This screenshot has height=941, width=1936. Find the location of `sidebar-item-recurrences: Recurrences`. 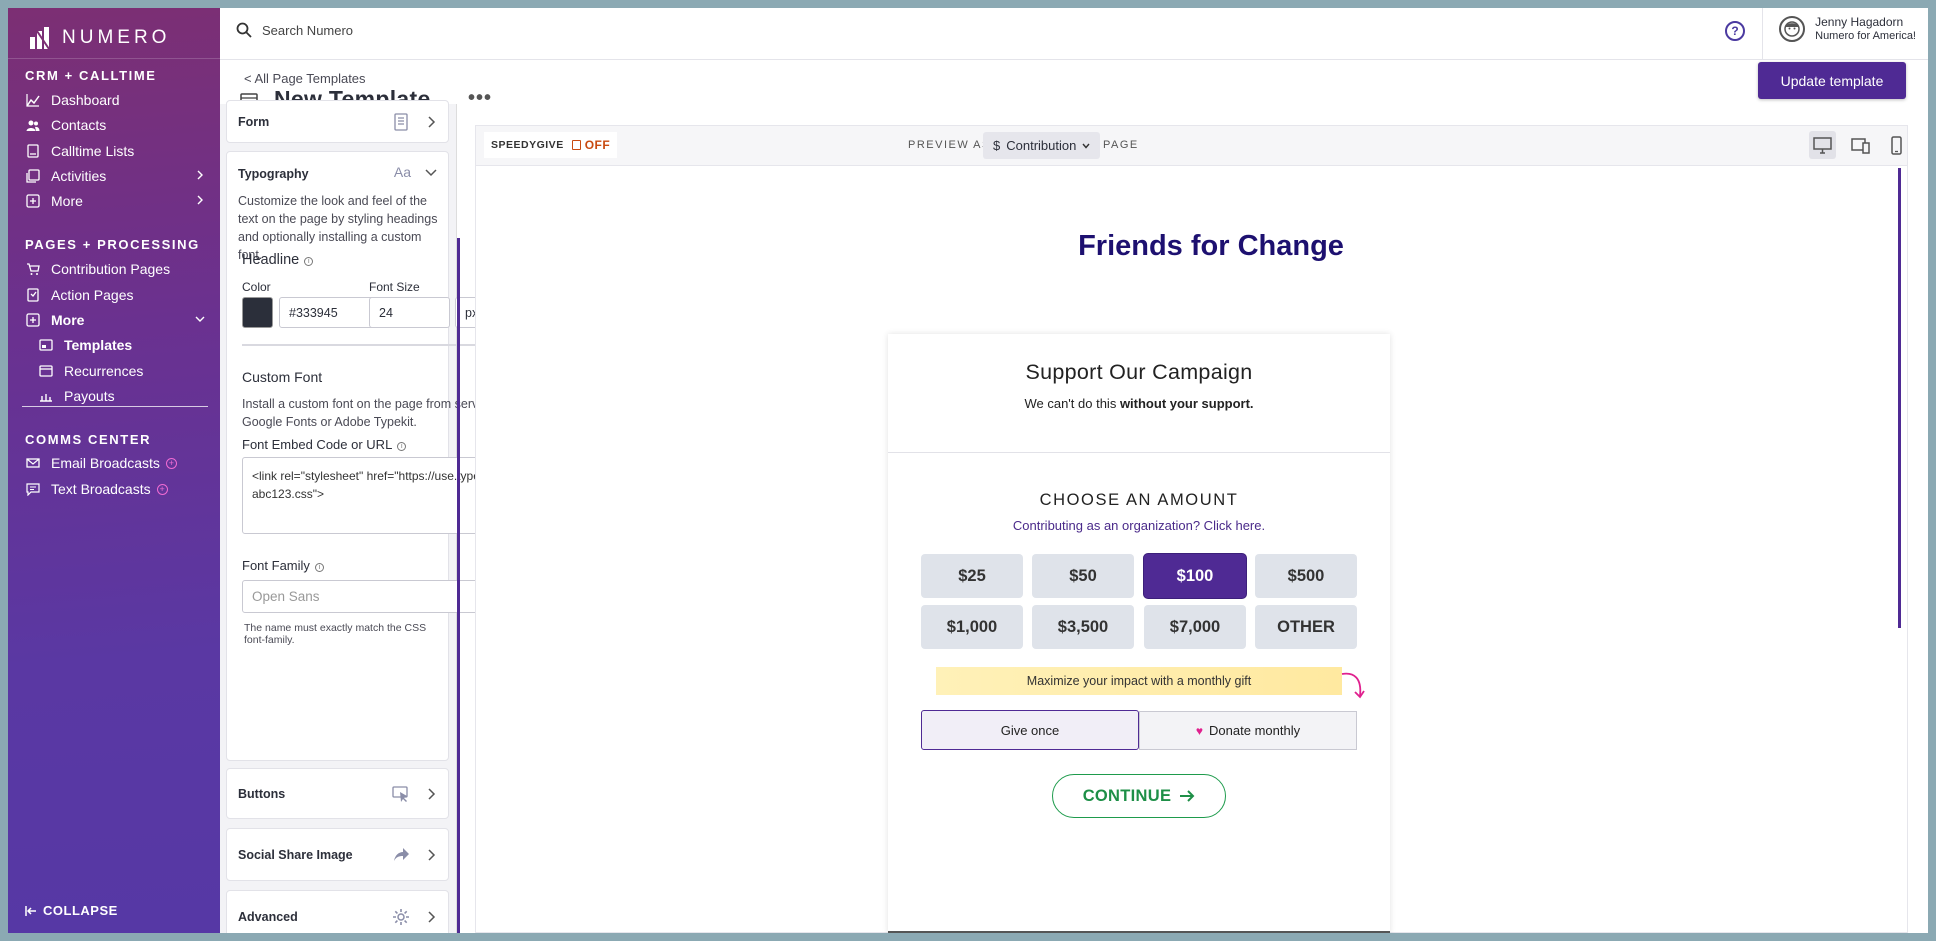

sidebar-item-recurrences: Recurrences is located at coordinates (124, 371).